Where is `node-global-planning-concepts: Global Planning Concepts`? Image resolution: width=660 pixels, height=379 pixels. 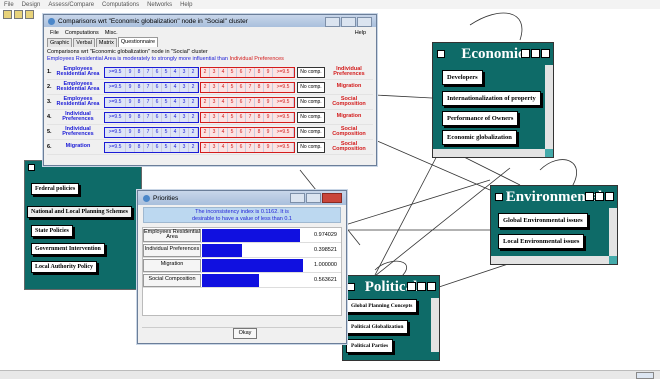 node-global-planning-concepts: Global Planning Concepts is located at coordinates (382, 306).